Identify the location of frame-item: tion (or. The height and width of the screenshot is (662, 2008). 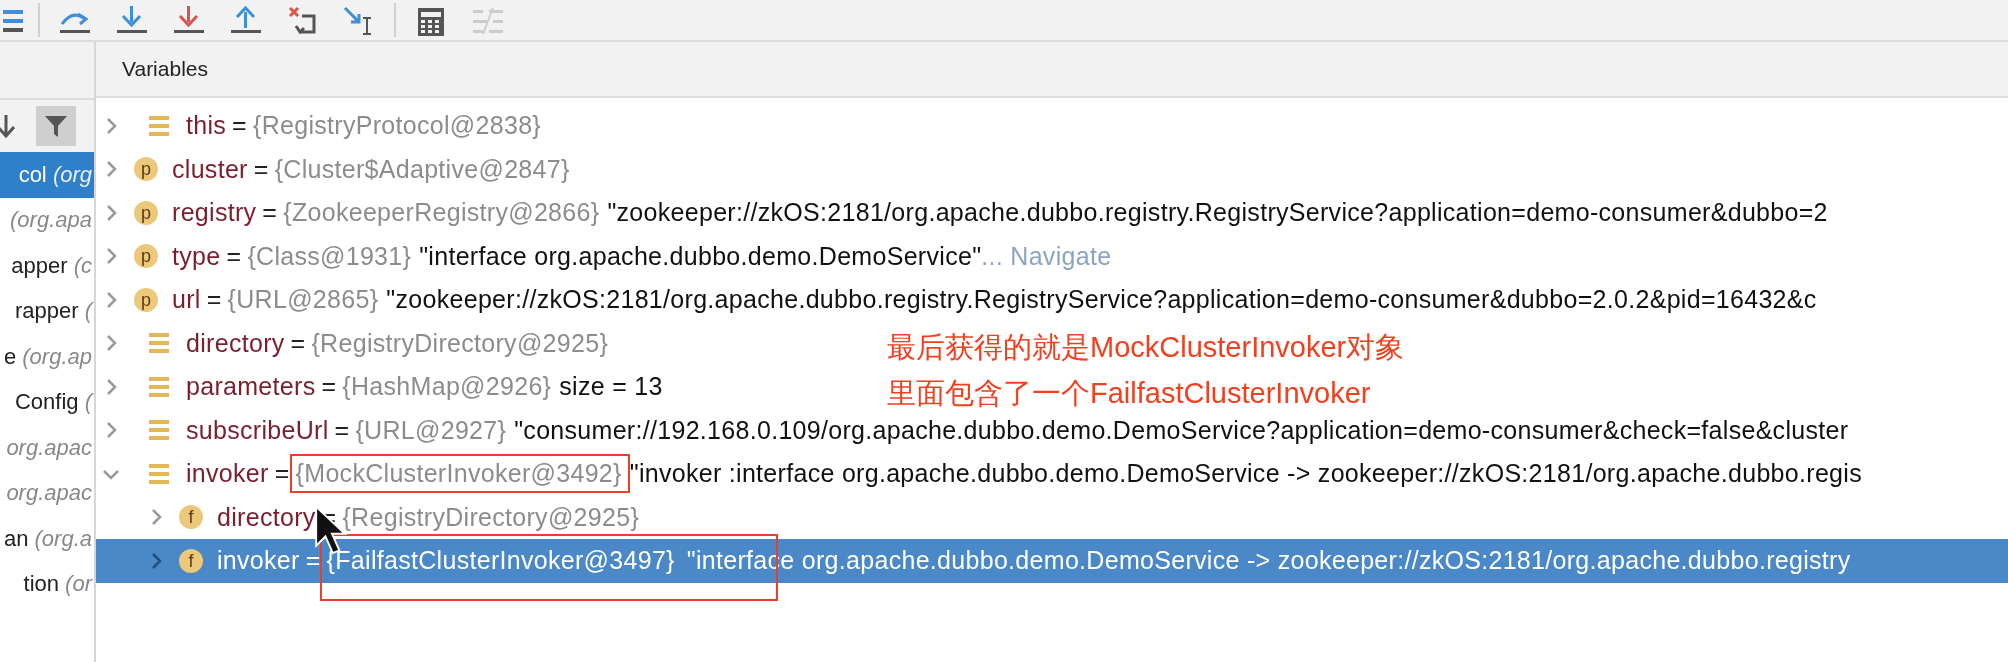
(47, 584).